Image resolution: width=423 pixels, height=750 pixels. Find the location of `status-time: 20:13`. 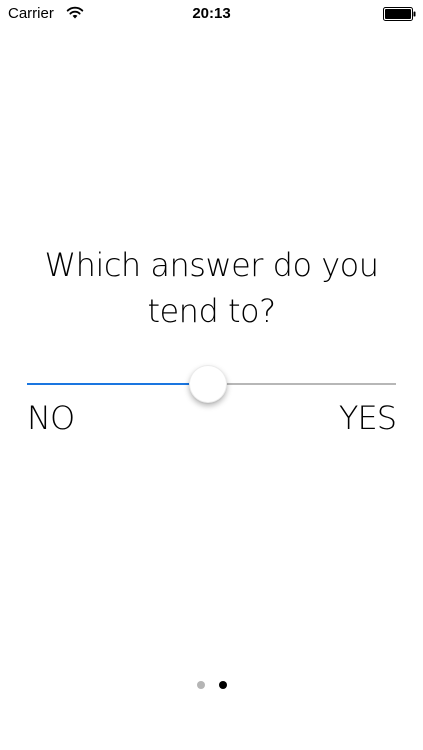

status-time: 20:13 is located at coordinates (211, 13).